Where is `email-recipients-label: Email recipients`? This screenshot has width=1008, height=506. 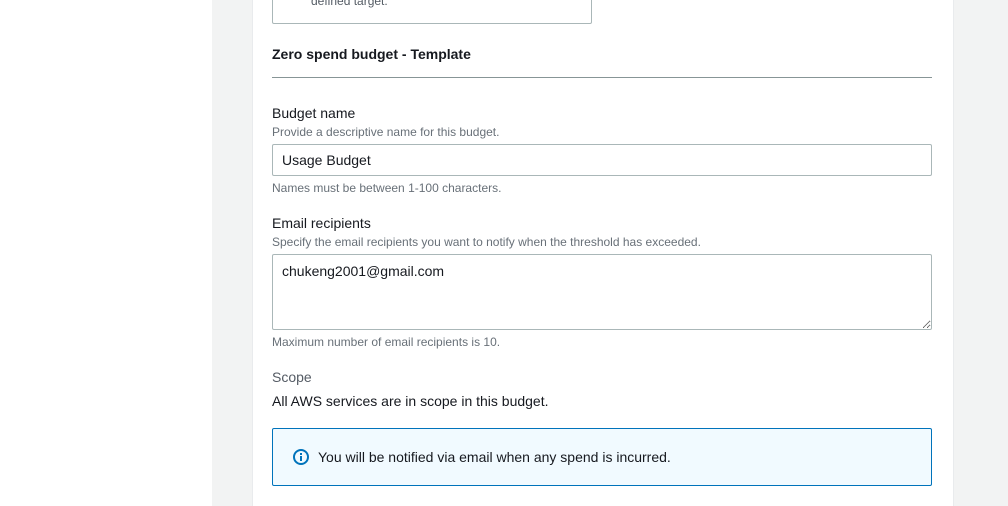
email-recipients-label: Email recipients is located at coordinates (321, 223).